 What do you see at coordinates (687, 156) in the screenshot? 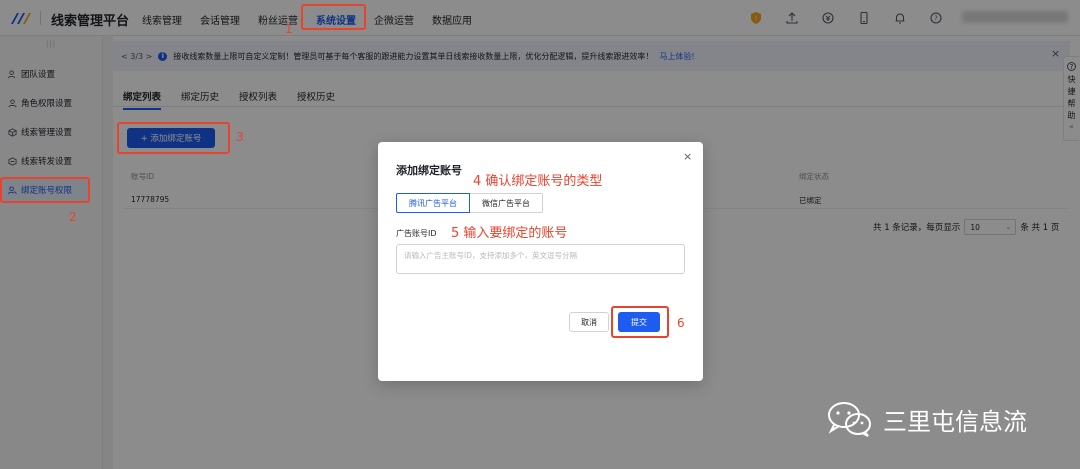
I see `close-icon: ×` at bounding box center [687, 156].